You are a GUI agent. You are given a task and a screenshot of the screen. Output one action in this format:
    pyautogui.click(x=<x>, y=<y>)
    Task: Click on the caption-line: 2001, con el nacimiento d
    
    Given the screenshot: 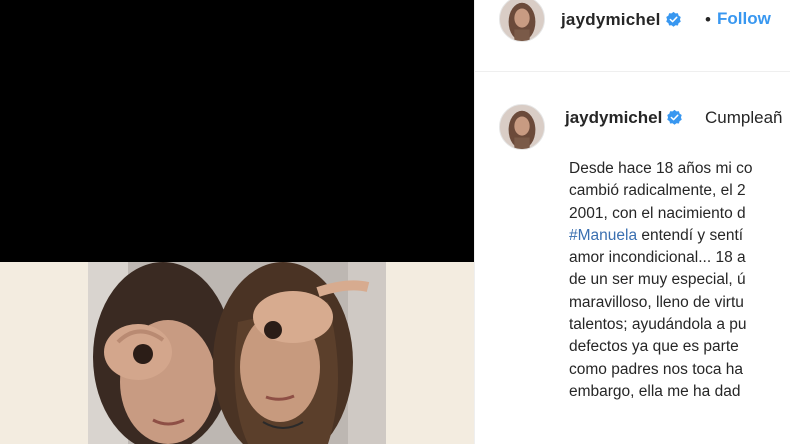 What is the action you would take?
    pyautogui.click(x=657, y=213)
    